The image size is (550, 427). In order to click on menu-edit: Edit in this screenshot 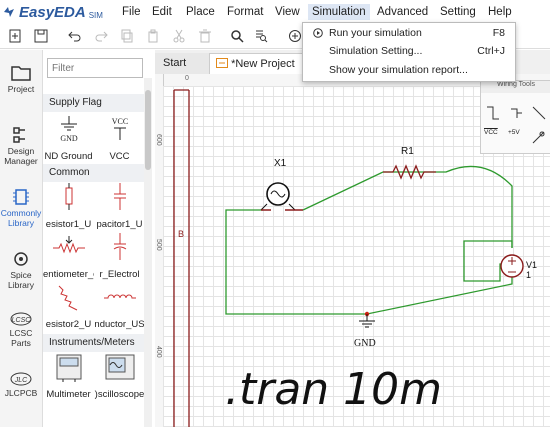, I will do `click(162, 12)`.